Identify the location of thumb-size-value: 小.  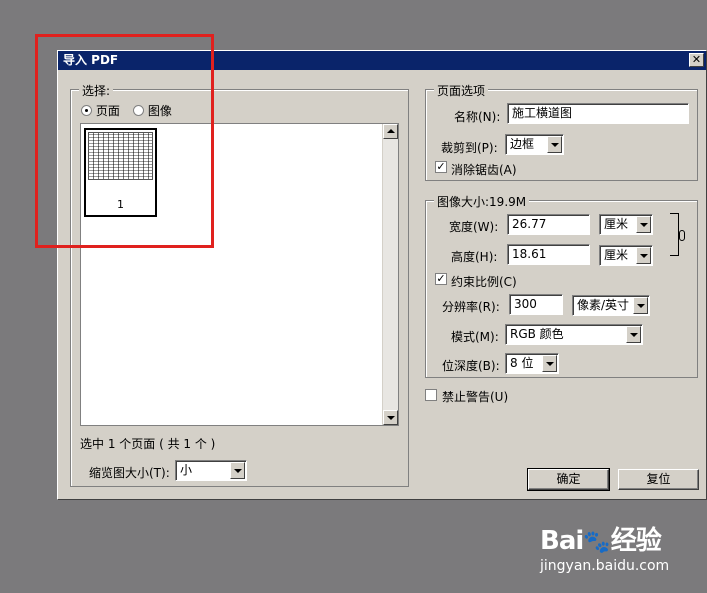
(186, 470).